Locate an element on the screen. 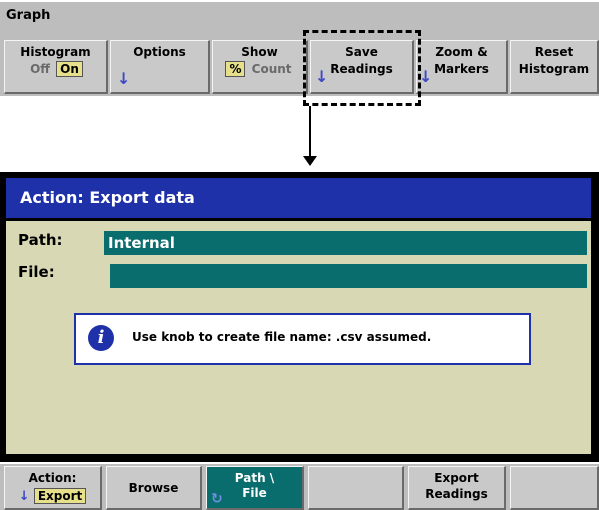 The image size is (599, 510). reset-histogram-line2: Histogram is located at coordinates (554, 69).